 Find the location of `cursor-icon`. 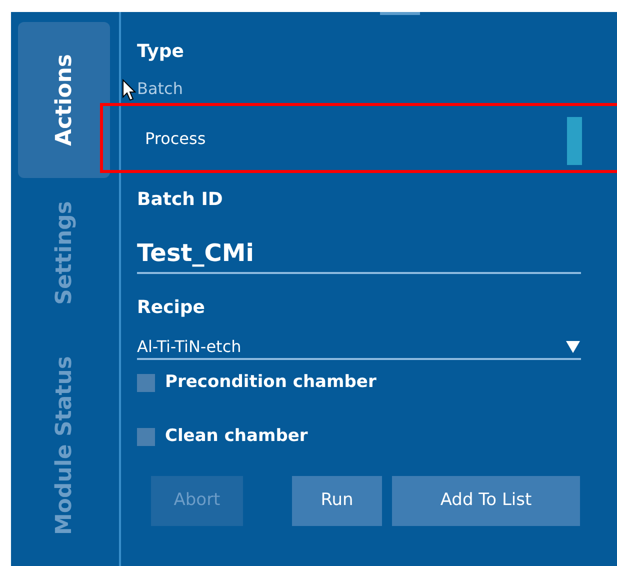

cursor-icon is located at coordinates (129, 90).